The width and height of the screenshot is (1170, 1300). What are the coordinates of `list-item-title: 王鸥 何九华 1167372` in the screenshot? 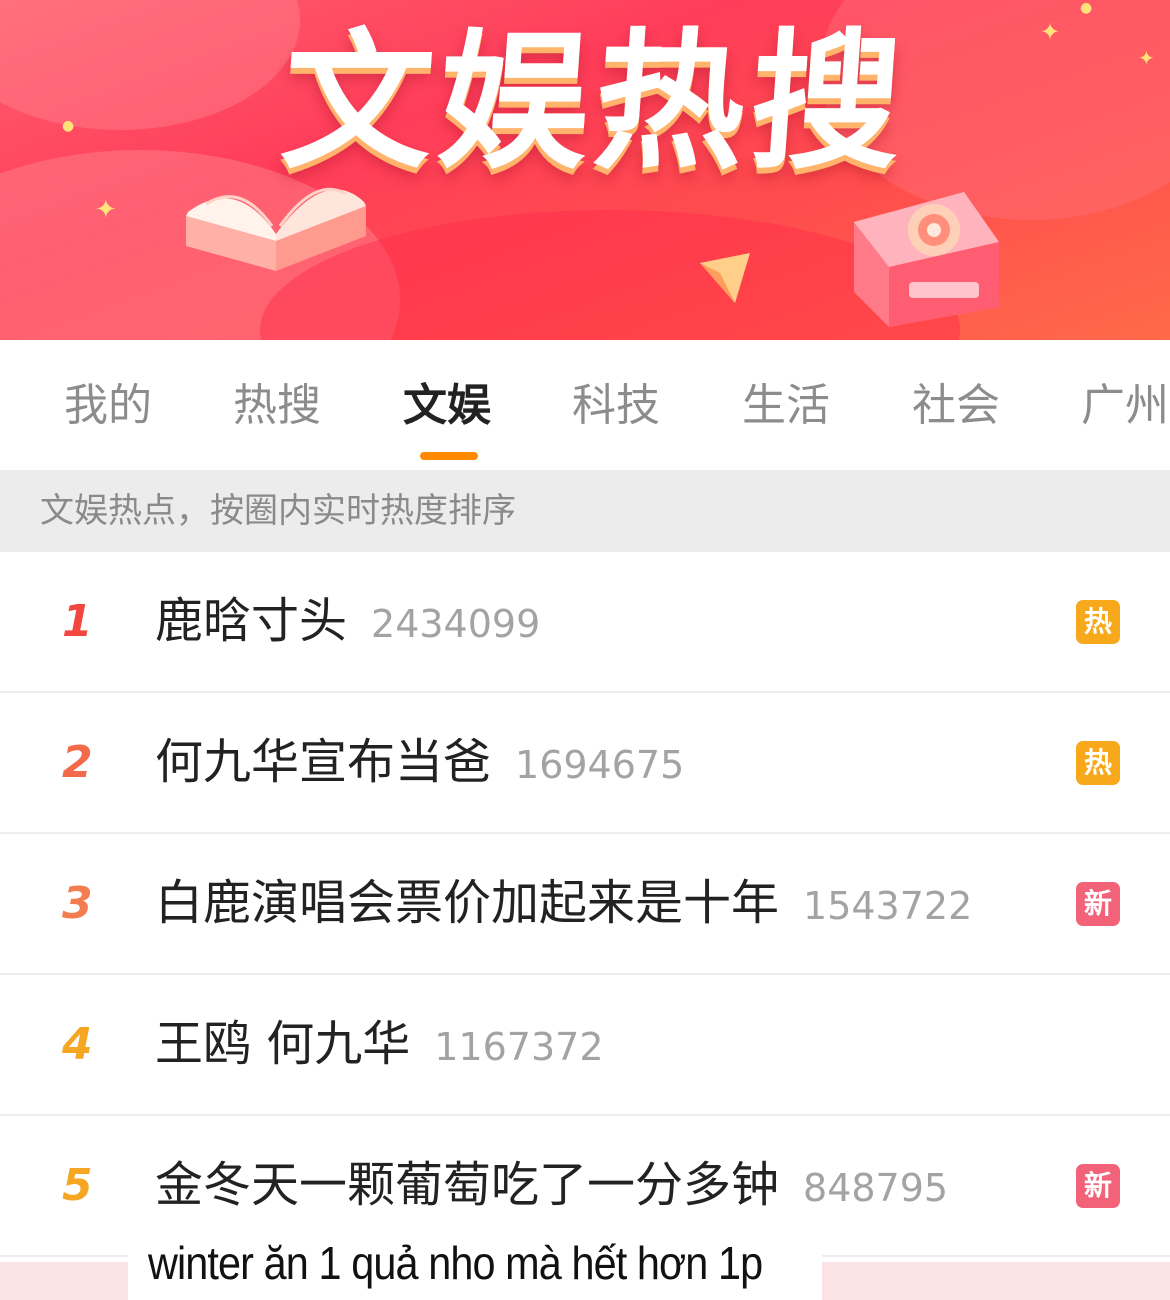 It's located at (379, 1045).